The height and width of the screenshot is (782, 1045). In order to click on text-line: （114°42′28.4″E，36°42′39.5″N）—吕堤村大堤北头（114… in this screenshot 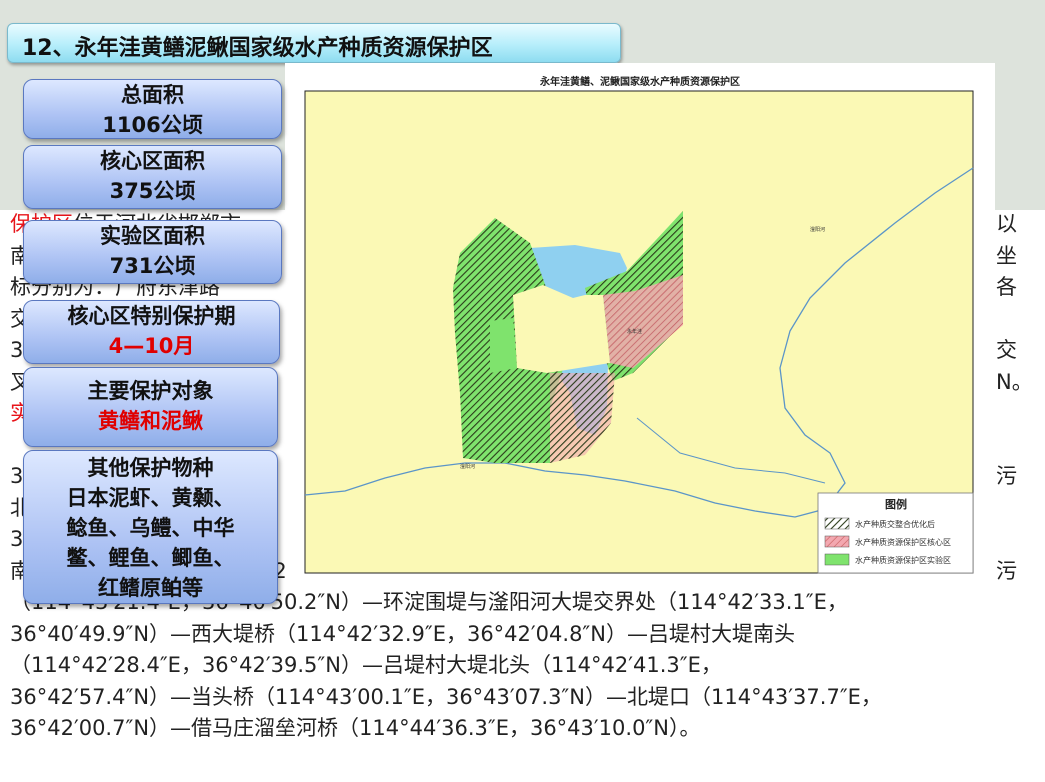, I will do `click(366, 665)`.